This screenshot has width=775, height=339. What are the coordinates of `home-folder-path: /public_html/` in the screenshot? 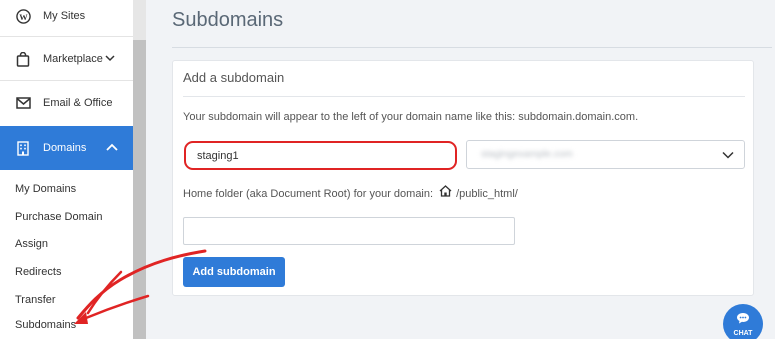 It's located at (487, 193).